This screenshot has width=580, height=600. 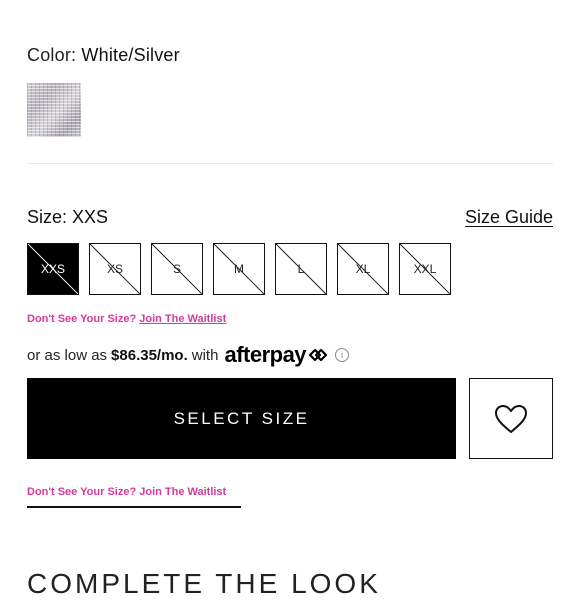 What do you see at coordinates (204, 583) in the screenshot?
I see `complete-the-look-heading: COMPLETE THE LOOK` at bounding box center [204, 583].